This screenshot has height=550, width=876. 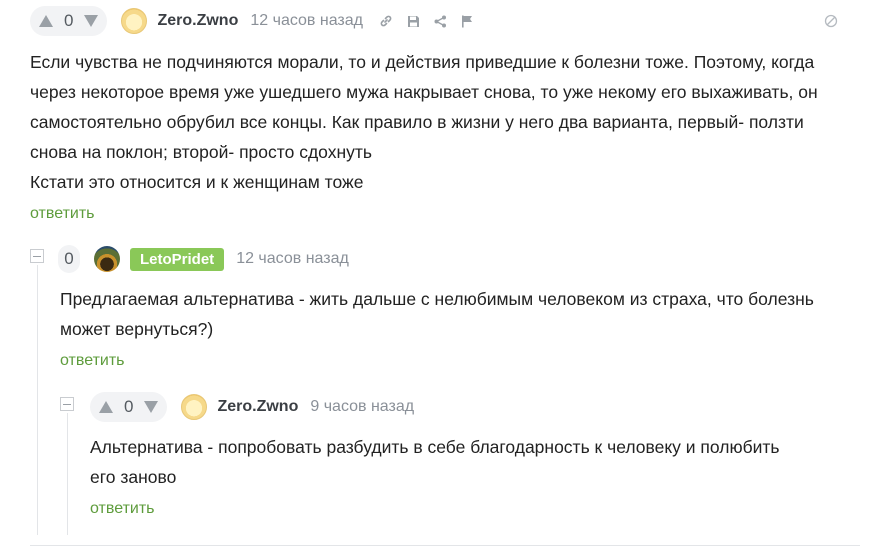 I want to click on divider, so click(x=445, y=545).